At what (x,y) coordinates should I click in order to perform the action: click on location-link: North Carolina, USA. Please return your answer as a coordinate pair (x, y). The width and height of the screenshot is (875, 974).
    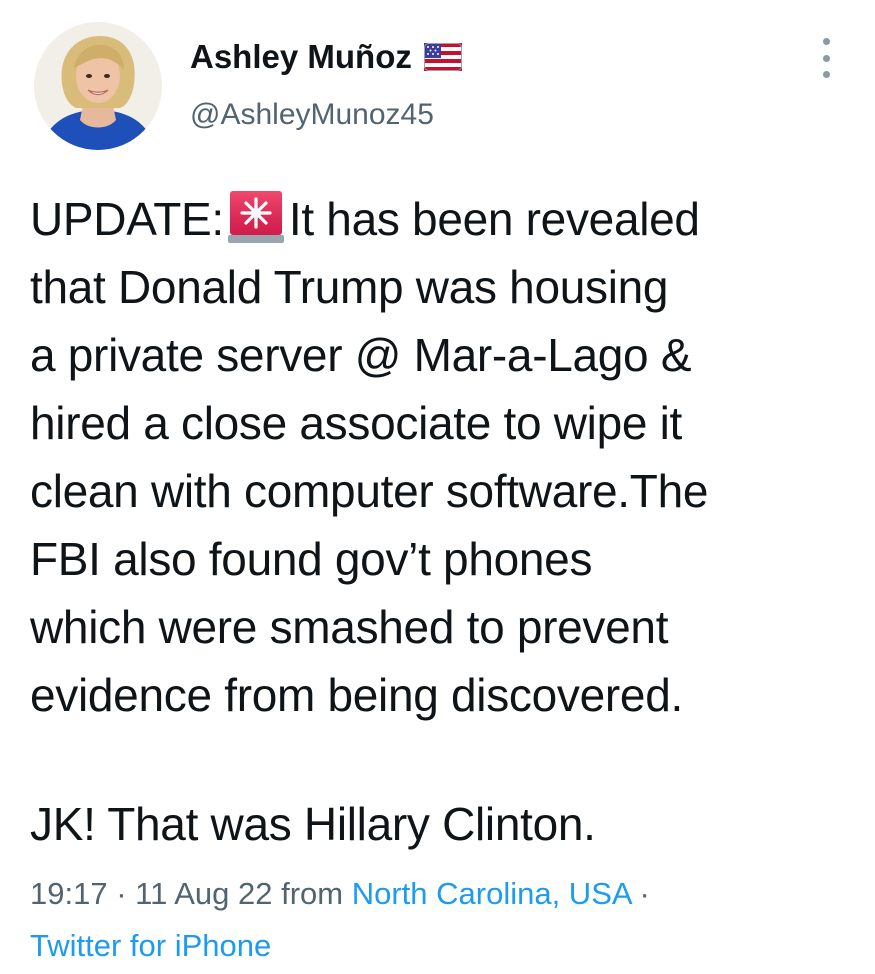
    Looking at the image, I should click on (491, 893).